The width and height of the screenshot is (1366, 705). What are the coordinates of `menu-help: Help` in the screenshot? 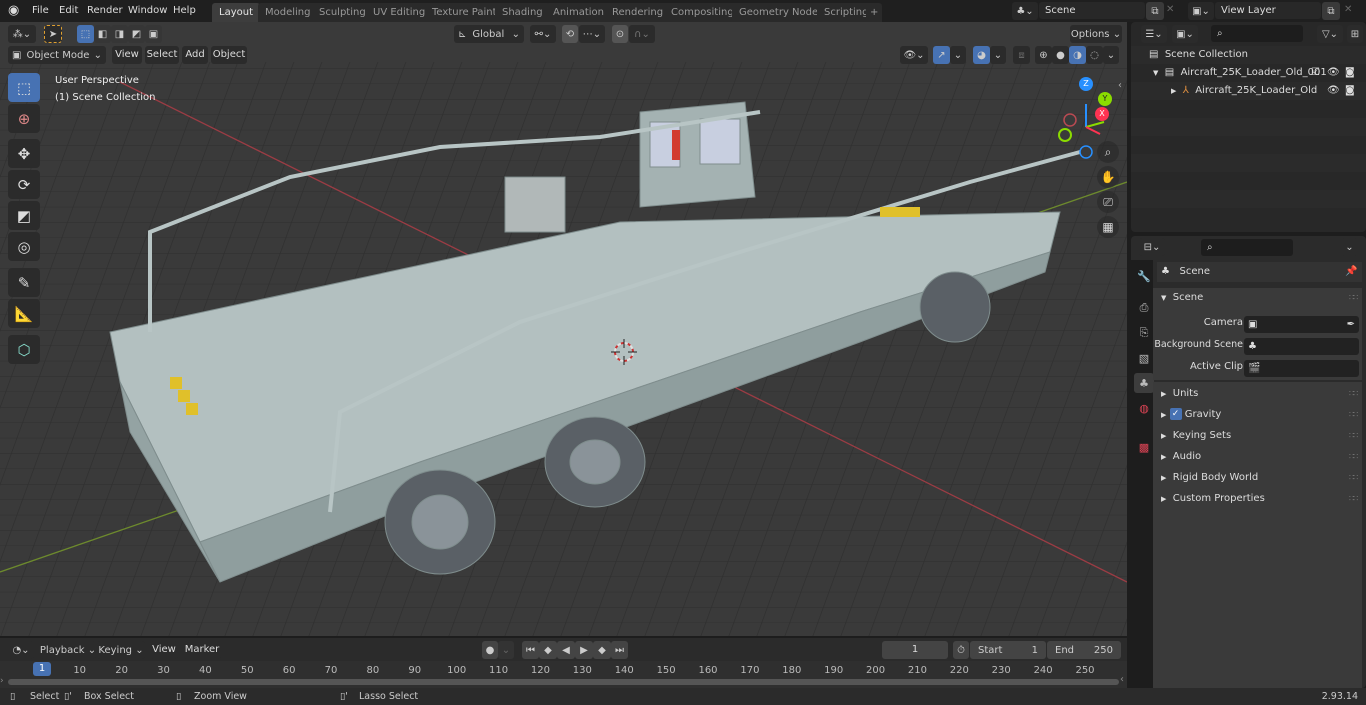 It's located at (184, 11).